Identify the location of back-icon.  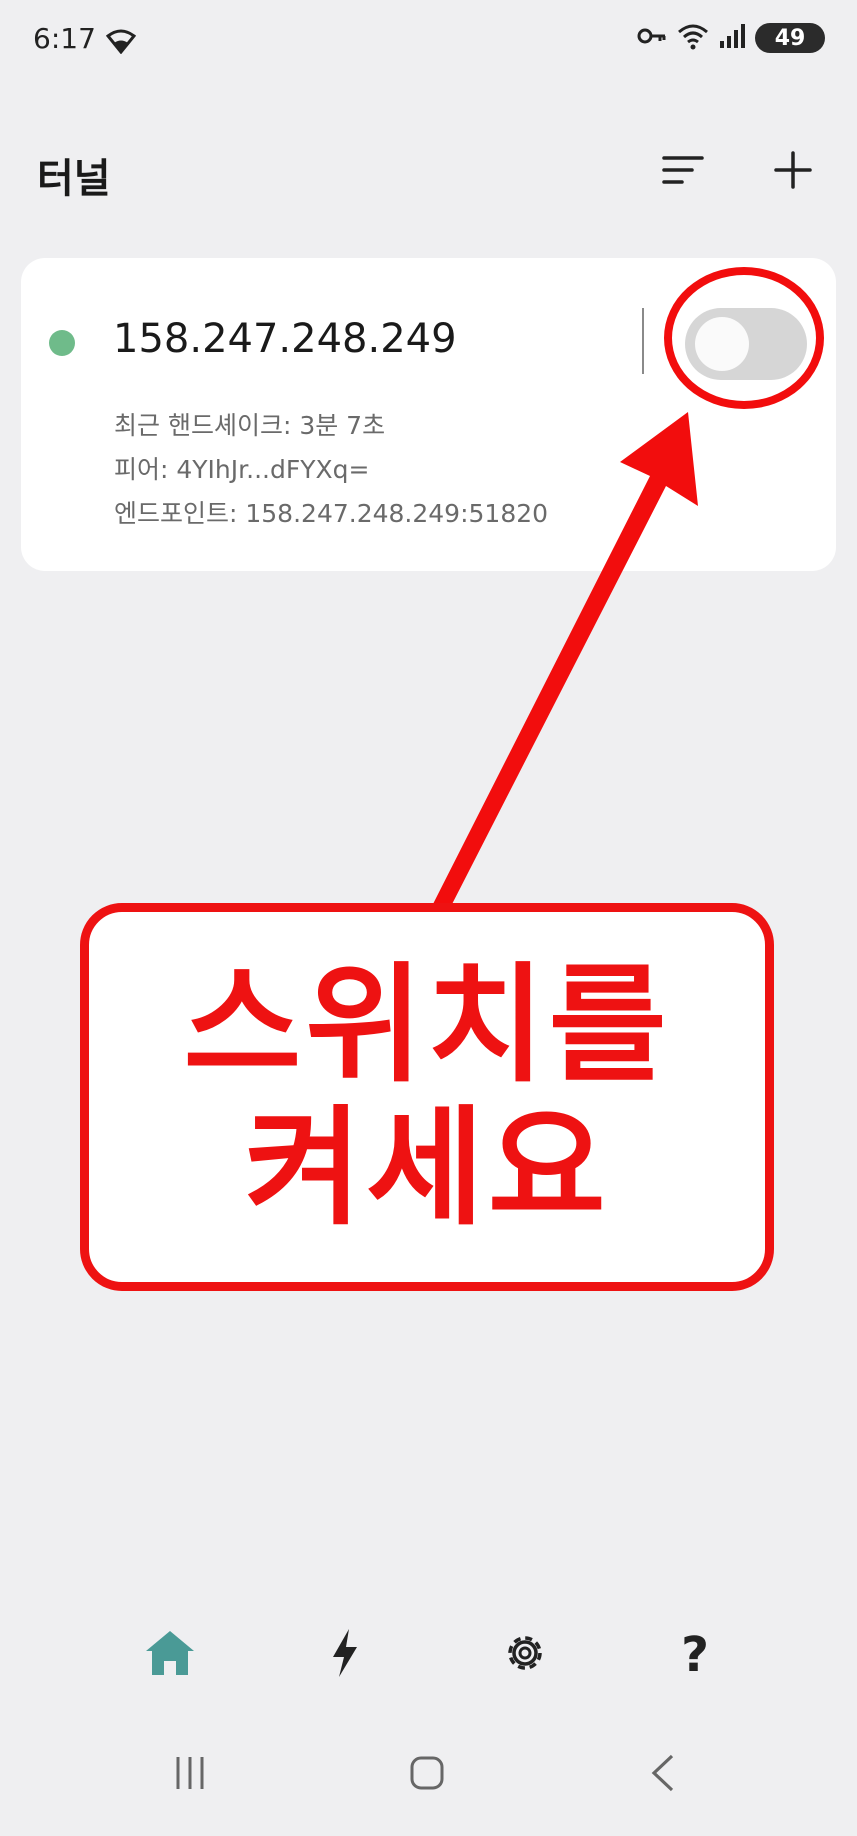
(663, 1775).